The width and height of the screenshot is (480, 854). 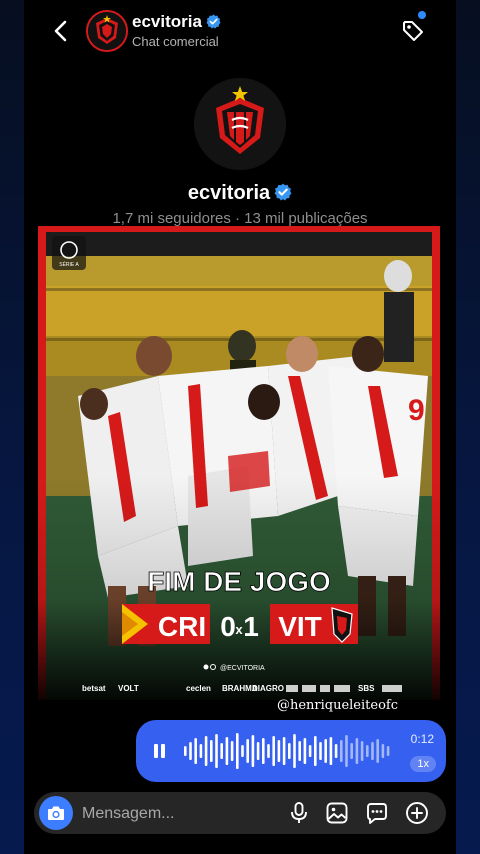 I want to click on message-composer, so click(x=240, y=813).